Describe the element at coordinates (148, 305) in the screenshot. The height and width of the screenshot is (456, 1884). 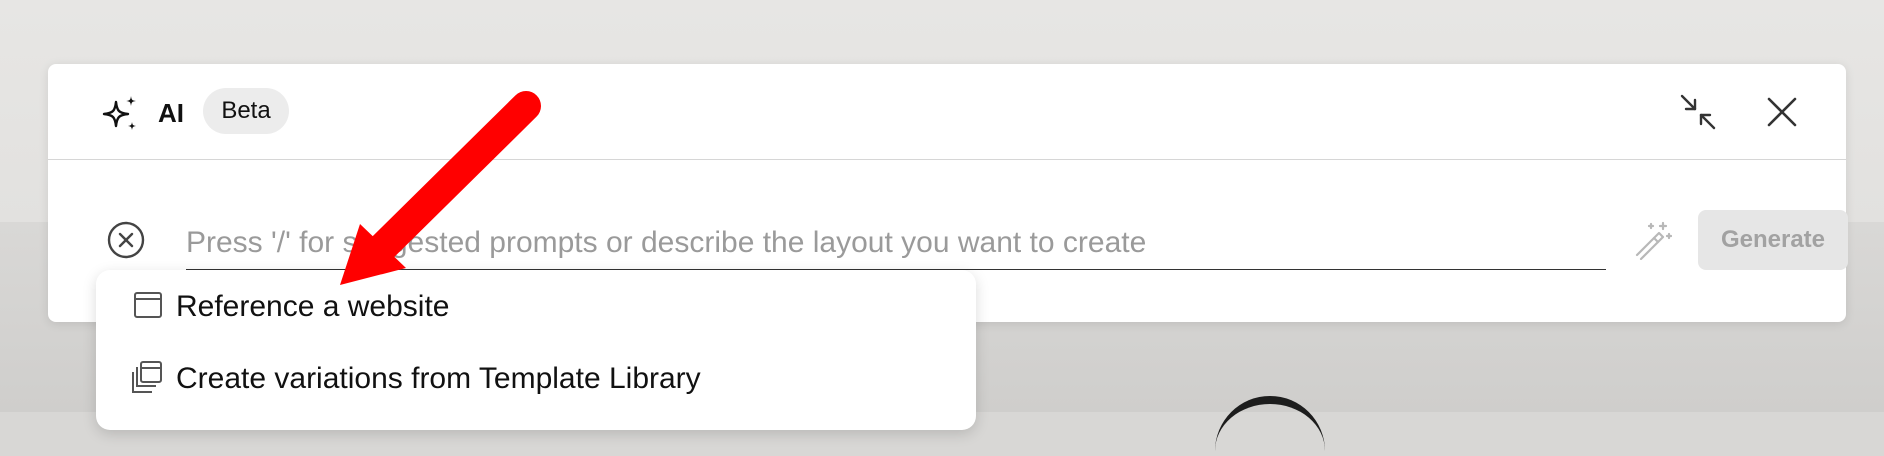
I see `browser-window-icon` at that location.